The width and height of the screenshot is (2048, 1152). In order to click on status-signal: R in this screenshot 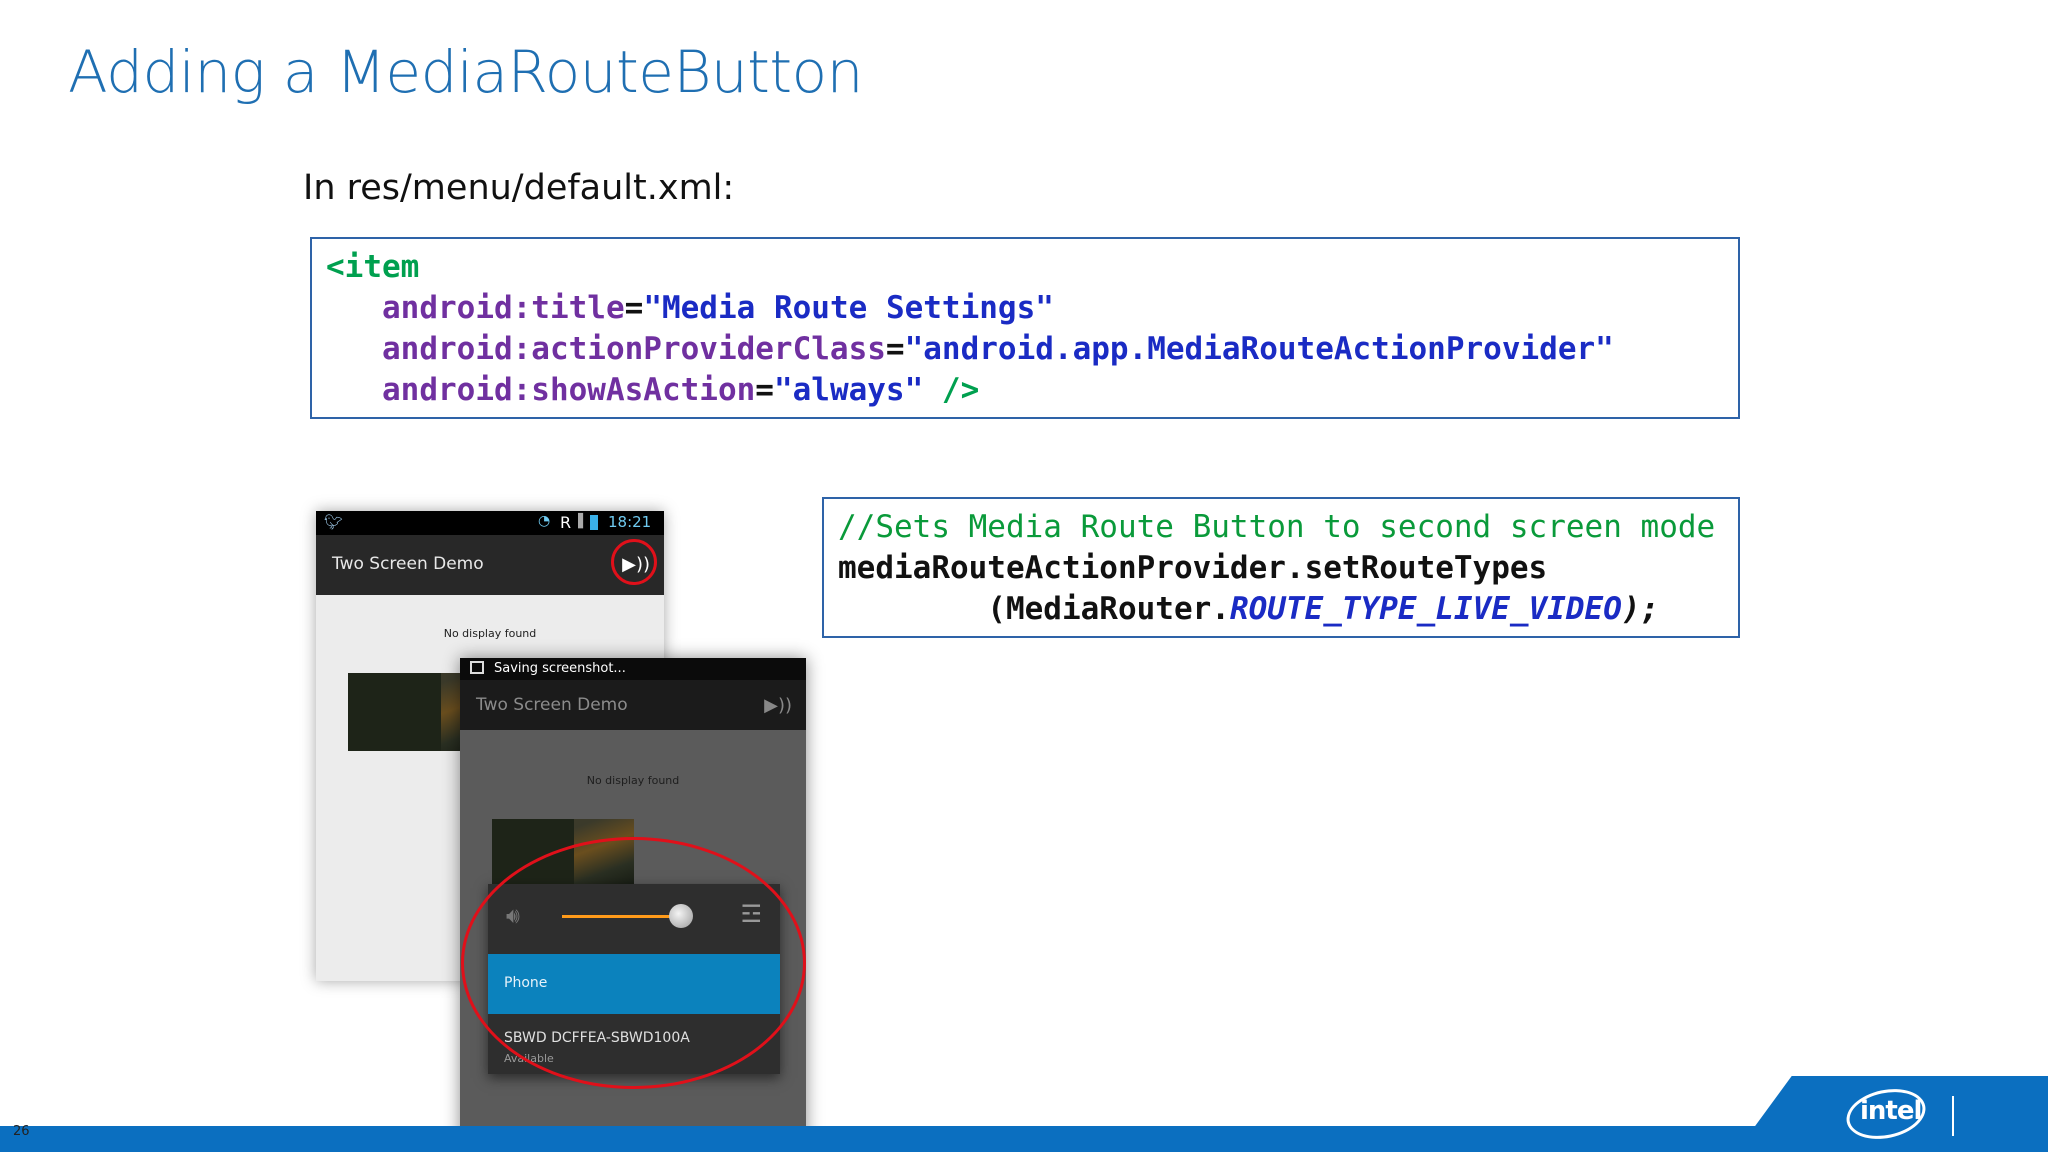, I will do `click(566, 522)`.